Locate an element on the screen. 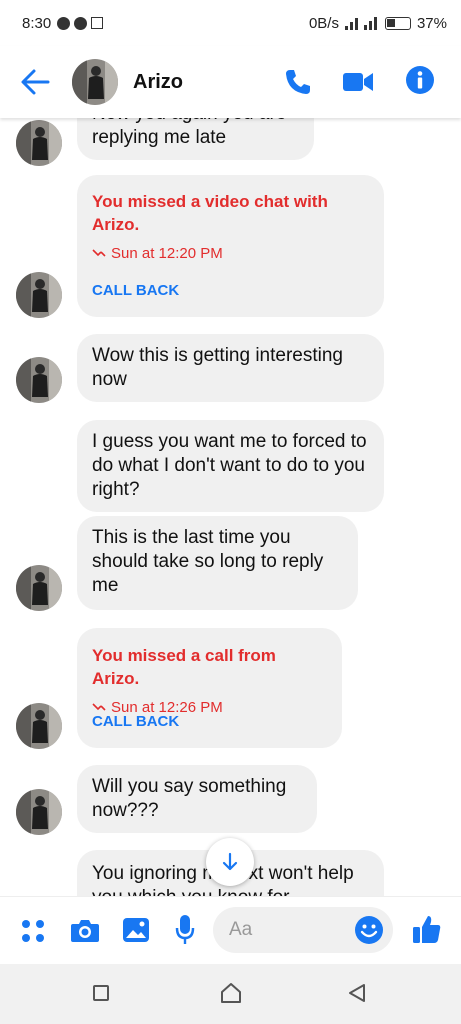 This screenshot has width=461, height=1024. contact-avatar is located at coordinates (95, 82).